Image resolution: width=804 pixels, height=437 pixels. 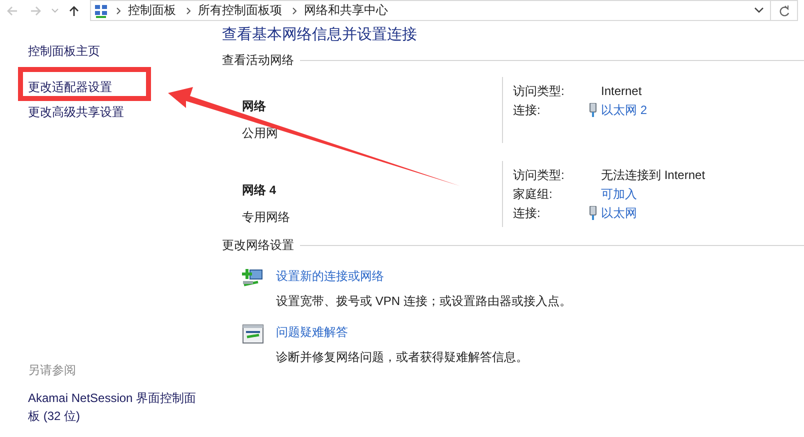 I want to click on sidebar-link: 更改适配器设置, so click(x=110, y=90).